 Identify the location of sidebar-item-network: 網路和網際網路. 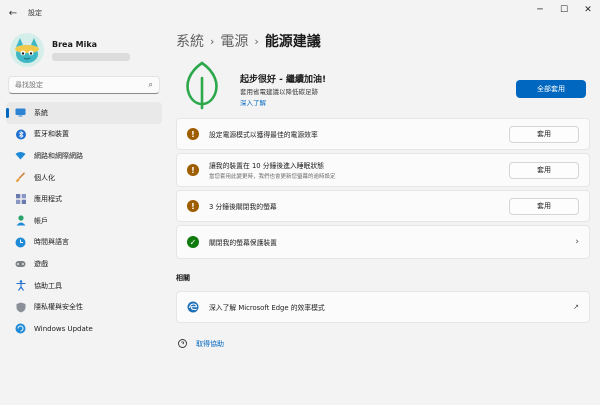
(84, 156).